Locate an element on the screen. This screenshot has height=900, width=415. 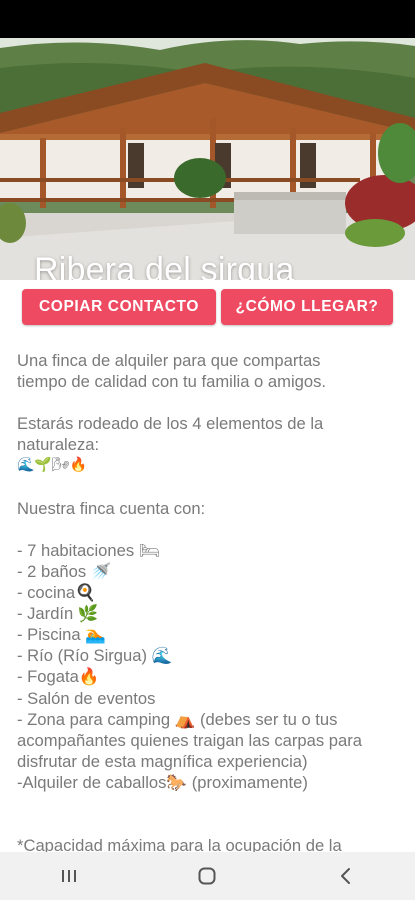
recents-button is located at coordinates (69, 876).